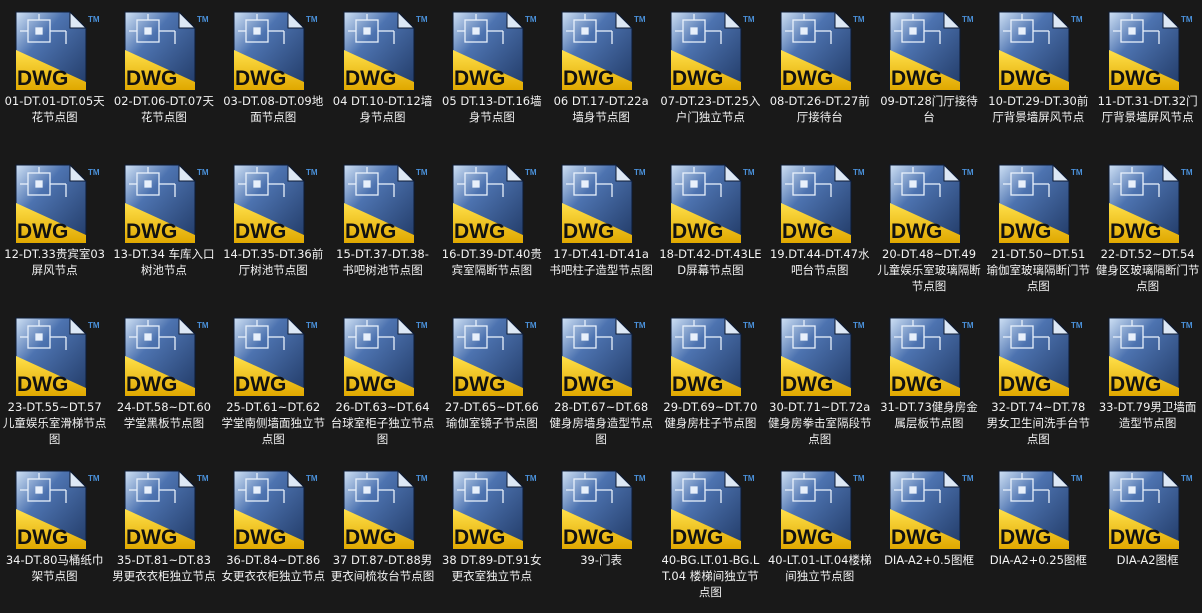  What do you see at coordinates (163, 382) in the screenshot?
I see `file-item: TM DWG 24-DT.58~DT.60学堂黑板节点图` at bounding box center [163, 382].